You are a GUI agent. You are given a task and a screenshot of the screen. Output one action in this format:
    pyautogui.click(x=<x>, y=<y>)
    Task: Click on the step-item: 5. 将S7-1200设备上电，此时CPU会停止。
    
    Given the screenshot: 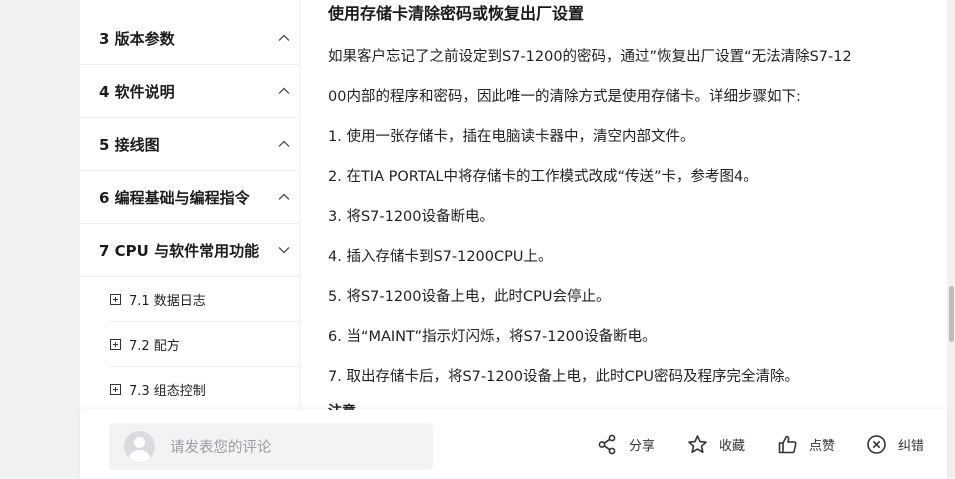 What is the action you would take?
    pyautogui.click(x=469, y=297)
    